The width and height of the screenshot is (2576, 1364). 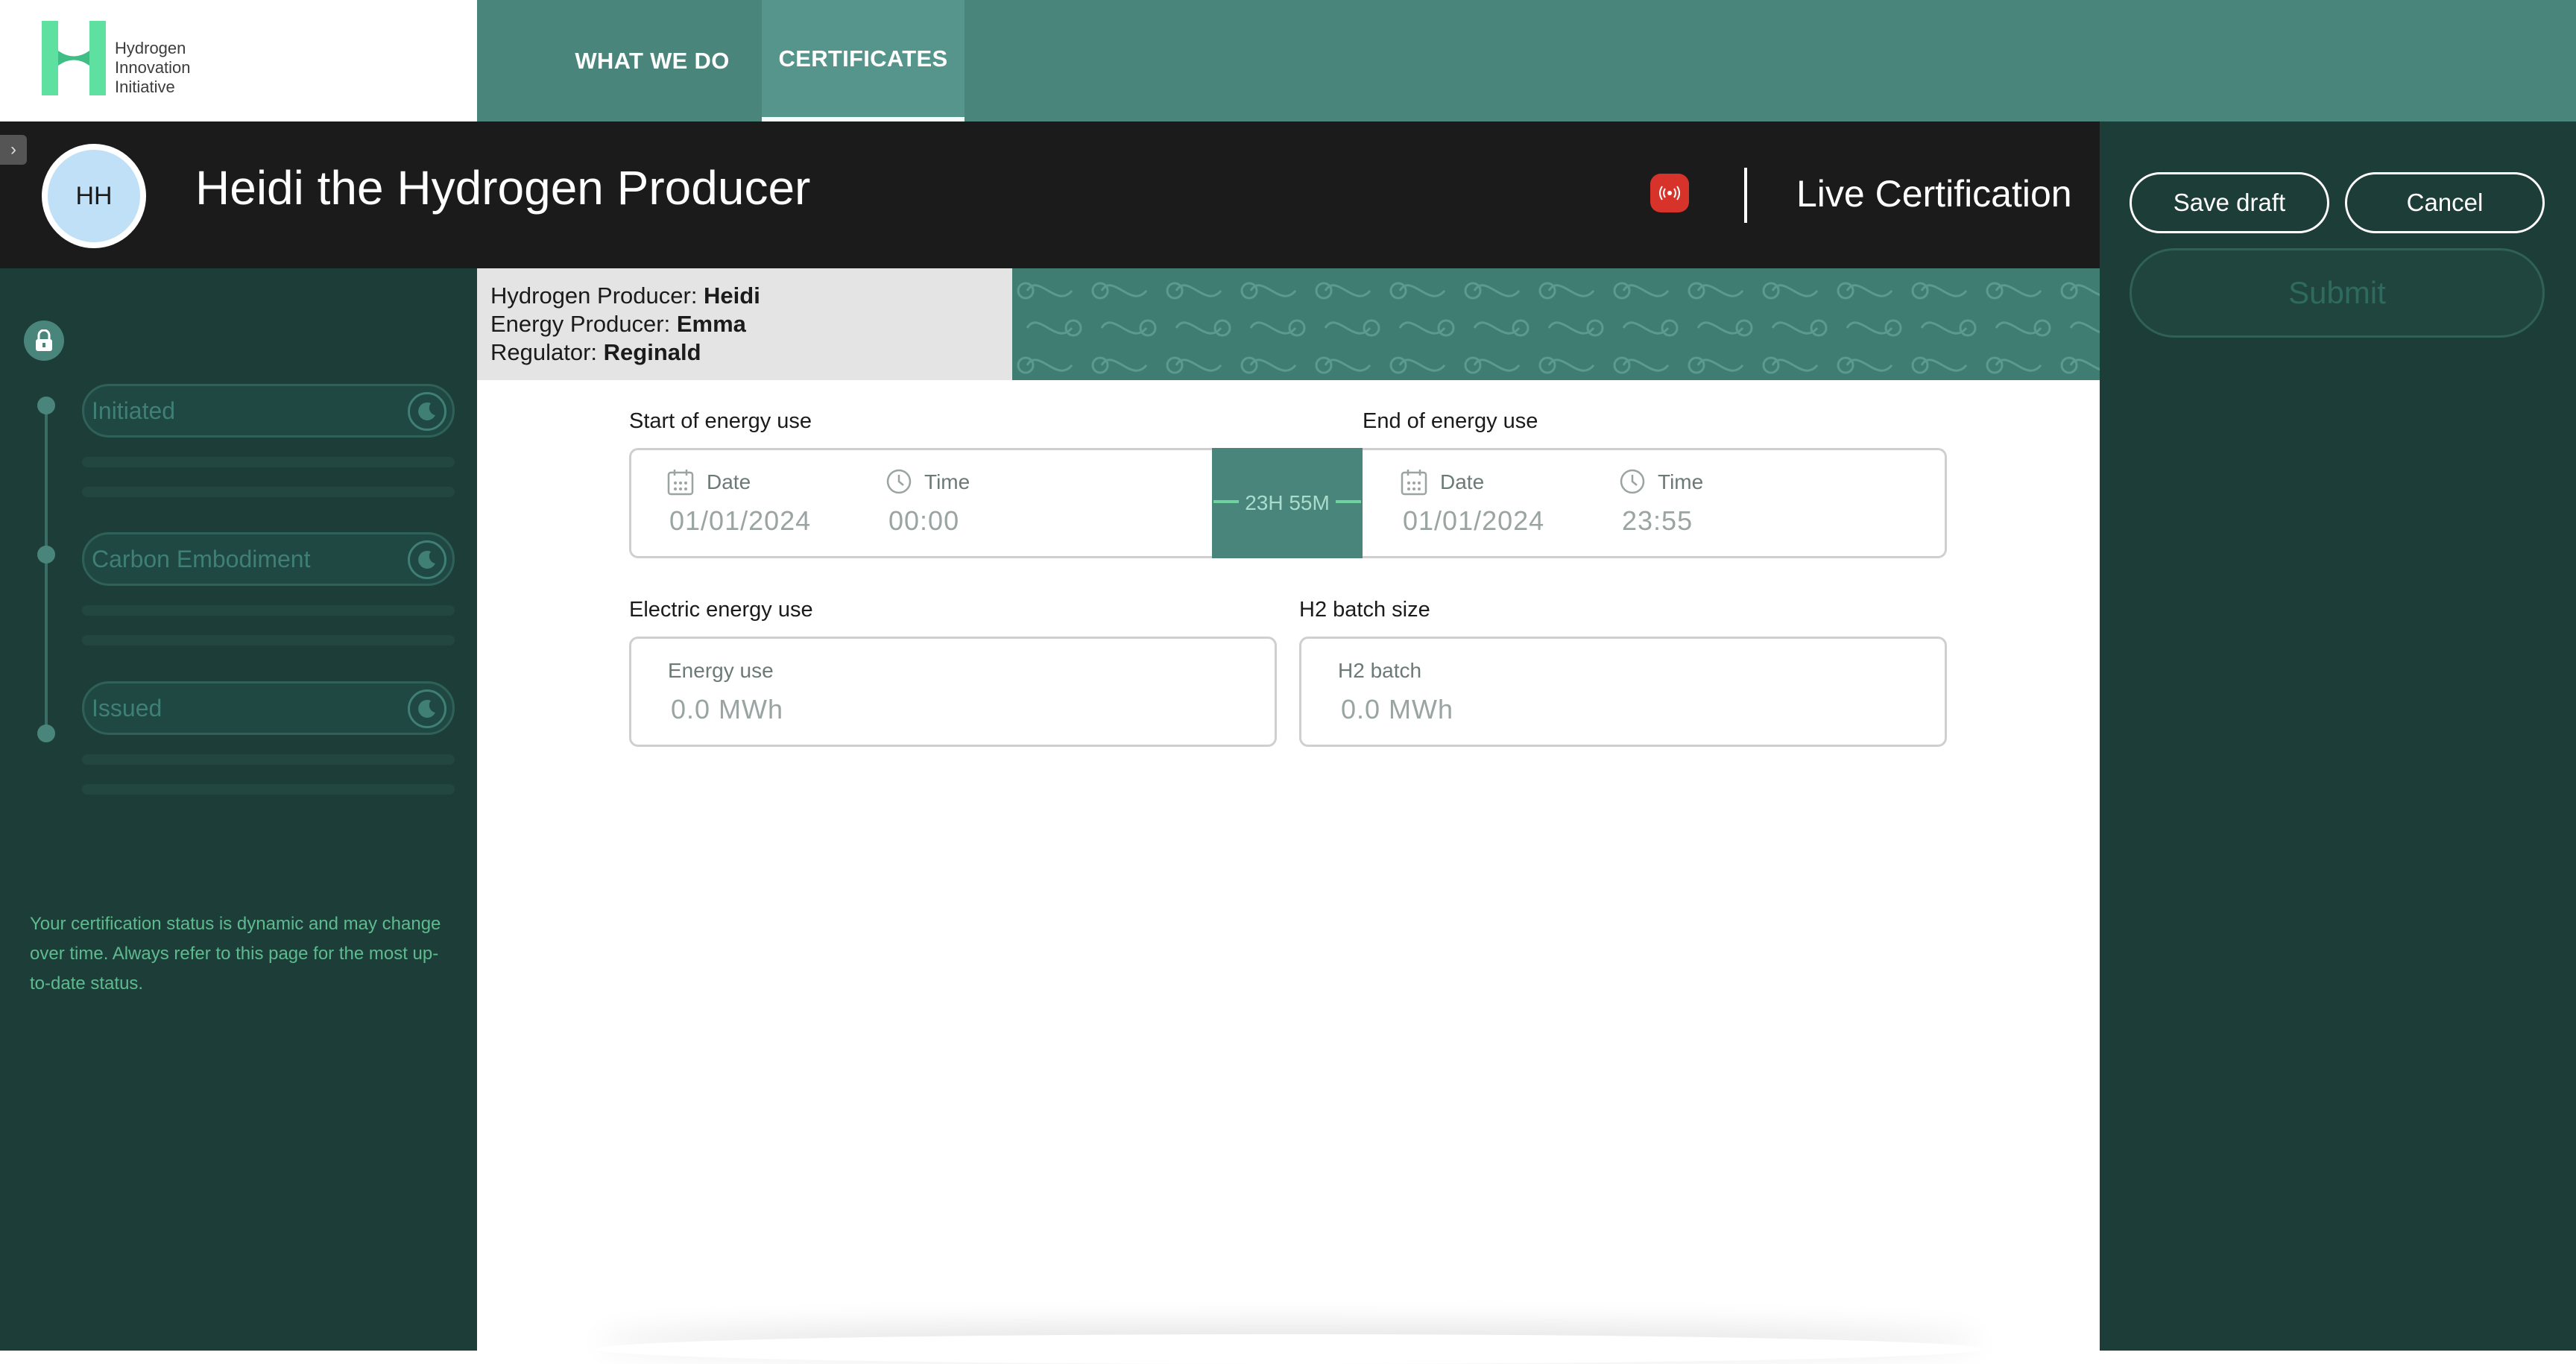 I want to click on page-title: Heidi the Hydrogen Producer, so click(x=503, y=188).